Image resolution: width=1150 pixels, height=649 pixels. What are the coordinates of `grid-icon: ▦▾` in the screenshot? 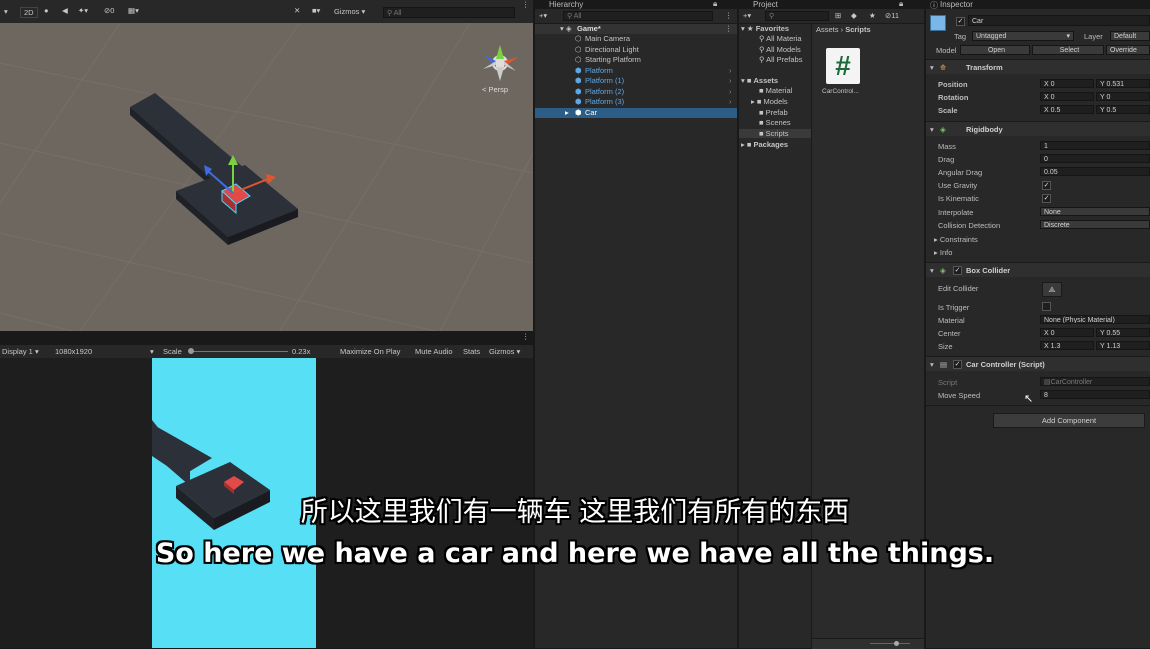 It's located at (133, 10).